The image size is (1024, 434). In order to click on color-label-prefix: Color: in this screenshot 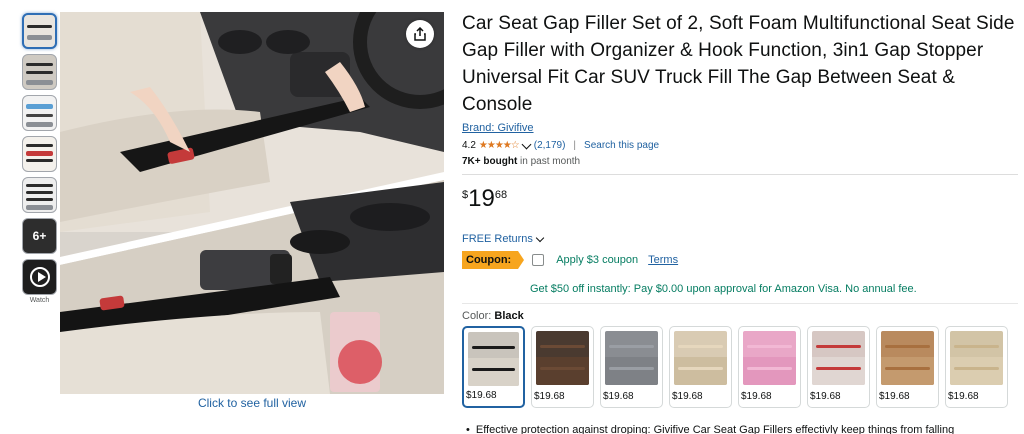, I will do `click(478, 316)`.